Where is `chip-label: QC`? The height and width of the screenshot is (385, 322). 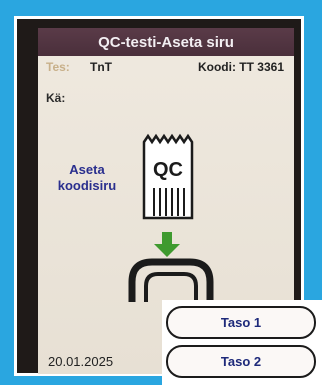 chip-label: QC is located at coordinates (168, 170).